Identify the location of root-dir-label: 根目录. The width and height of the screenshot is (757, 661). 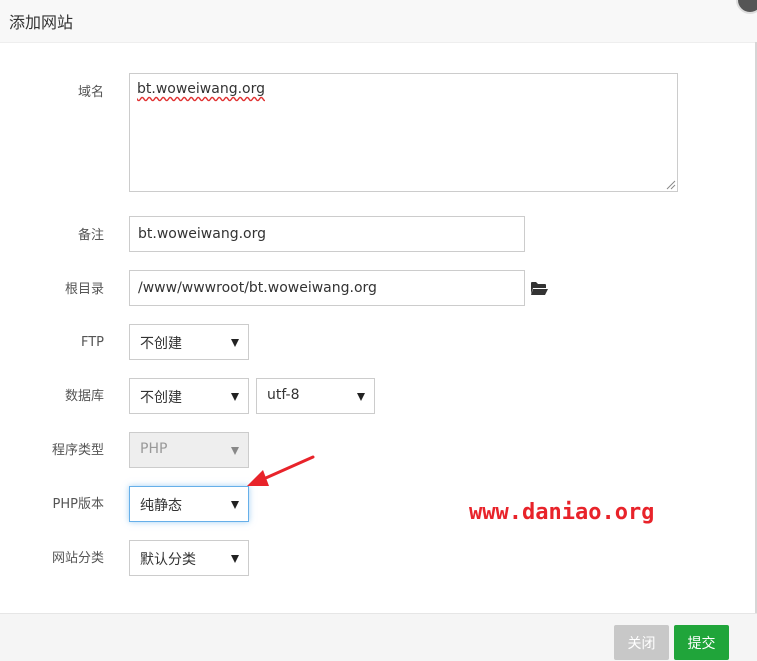
(84, 289).